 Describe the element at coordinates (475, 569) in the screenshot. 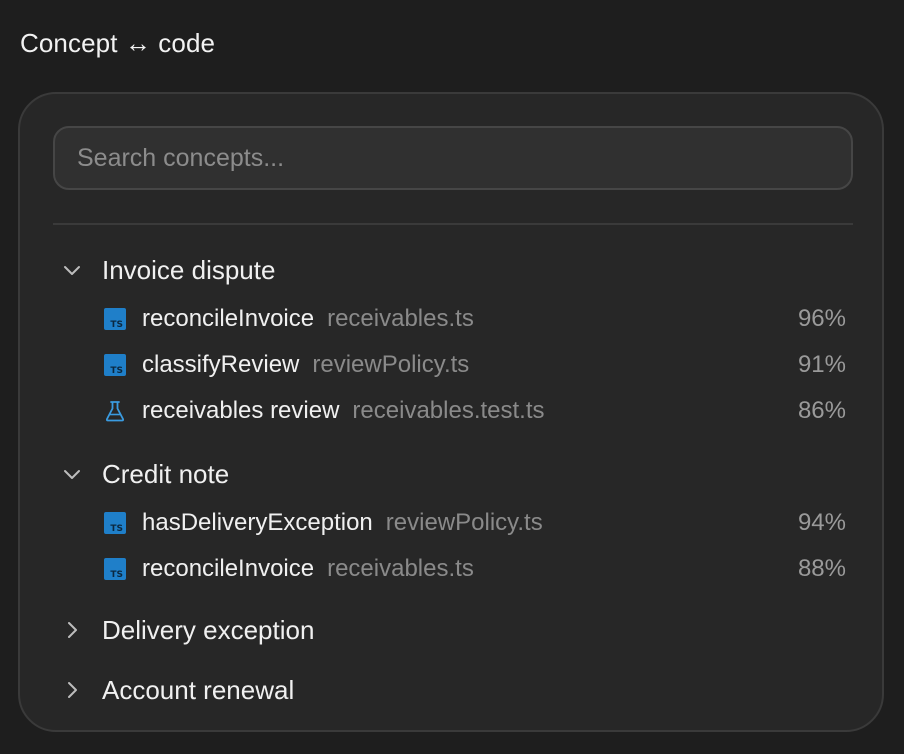

I see `list-item: TS reconcileInvoice receivables.ts 88%` at that location.